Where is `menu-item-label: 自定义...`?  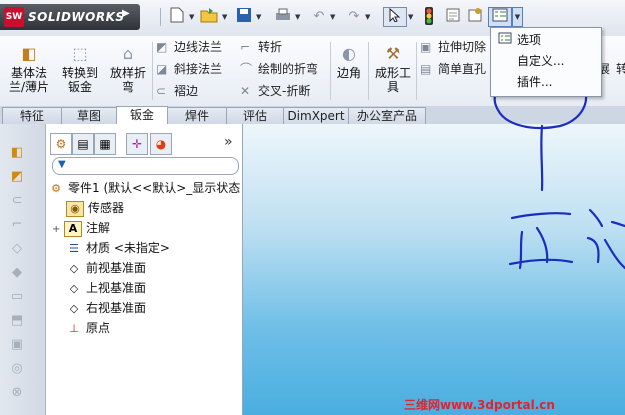
menu-item-label: 自定义... is located at coordinates (541, 61).